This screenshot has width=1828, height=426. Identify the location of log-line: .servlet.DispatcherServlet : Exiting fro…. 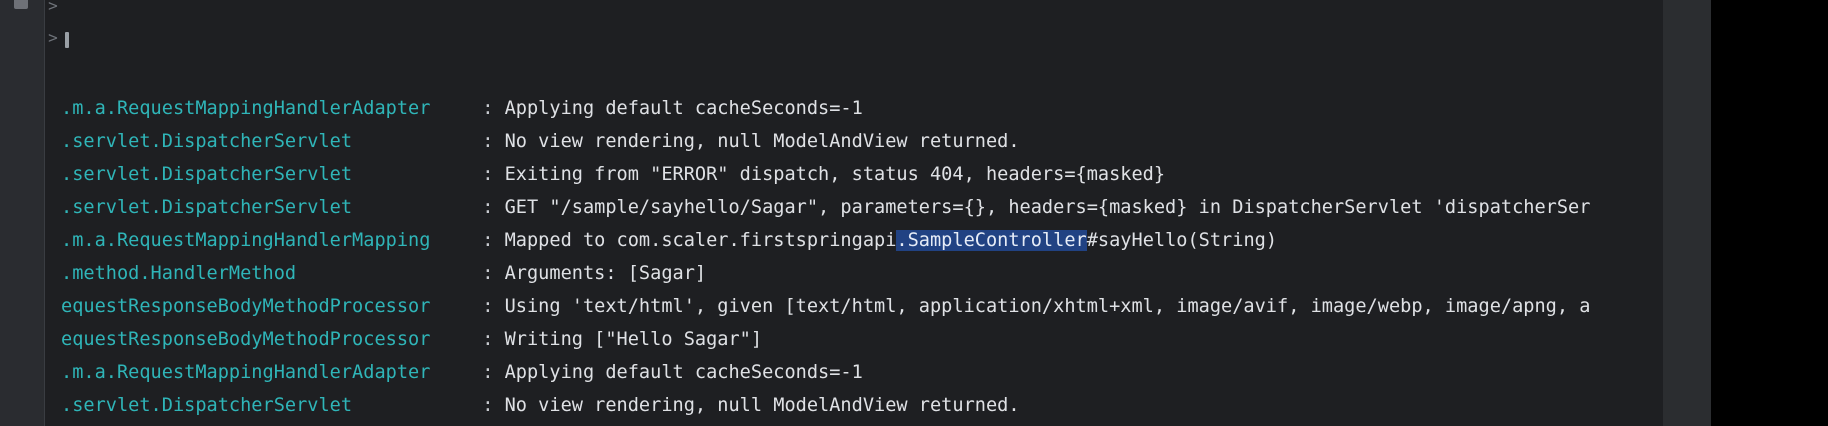
(825, 174).